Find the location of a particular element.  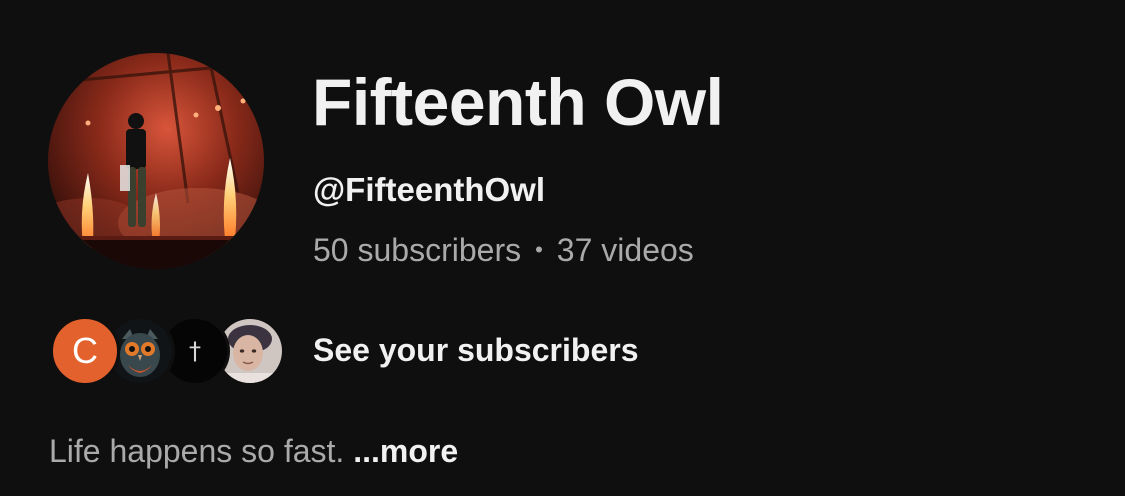

subscriber-avatar-1: C is located at coordinates (85, 351).